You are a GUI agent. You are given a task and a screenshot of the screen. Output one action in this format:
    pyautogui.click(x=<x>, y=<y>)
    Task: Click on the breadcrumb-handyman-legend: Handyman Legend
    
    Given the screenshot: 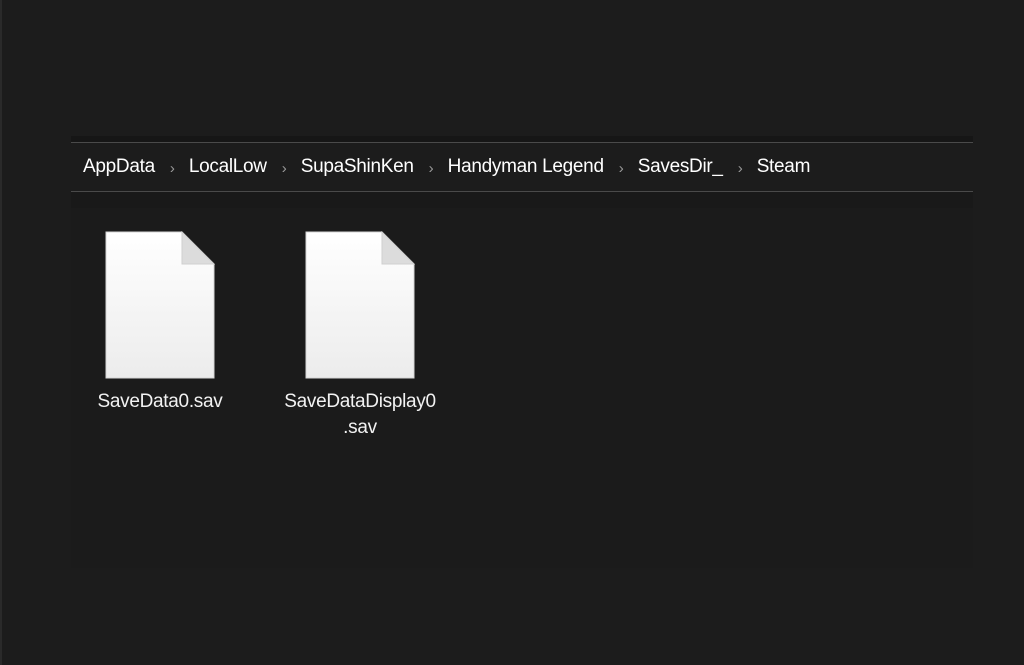 What is the action you would take?
    pyautogui.click(x=526, y=167)
    